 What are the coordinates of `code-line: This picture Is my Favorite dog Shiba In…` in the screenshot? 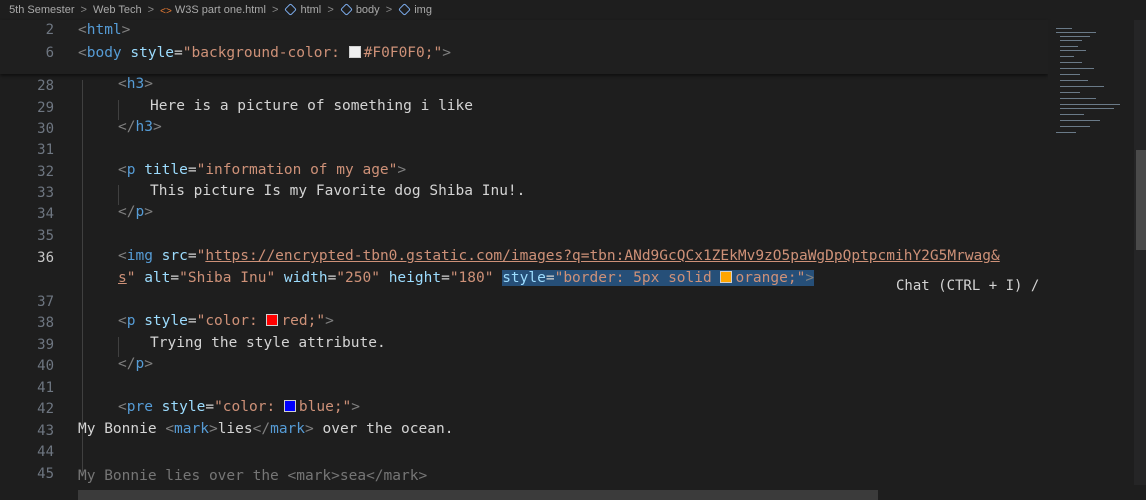 It's located at (337, 191).